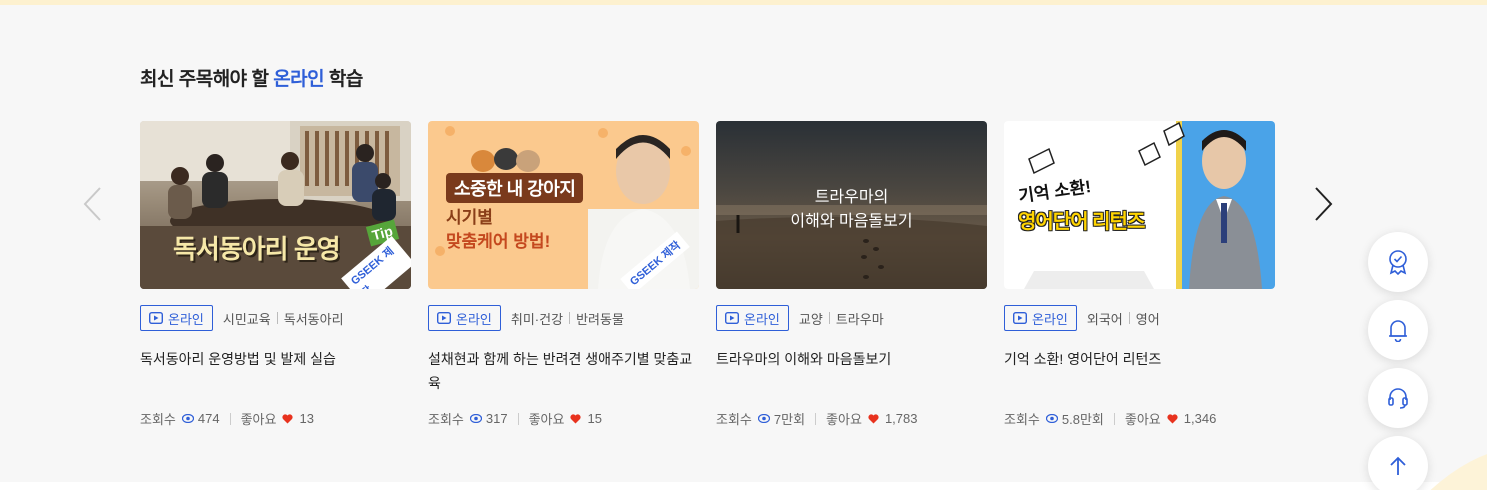  I want to click on top-banner-strip, so click(743, 2).